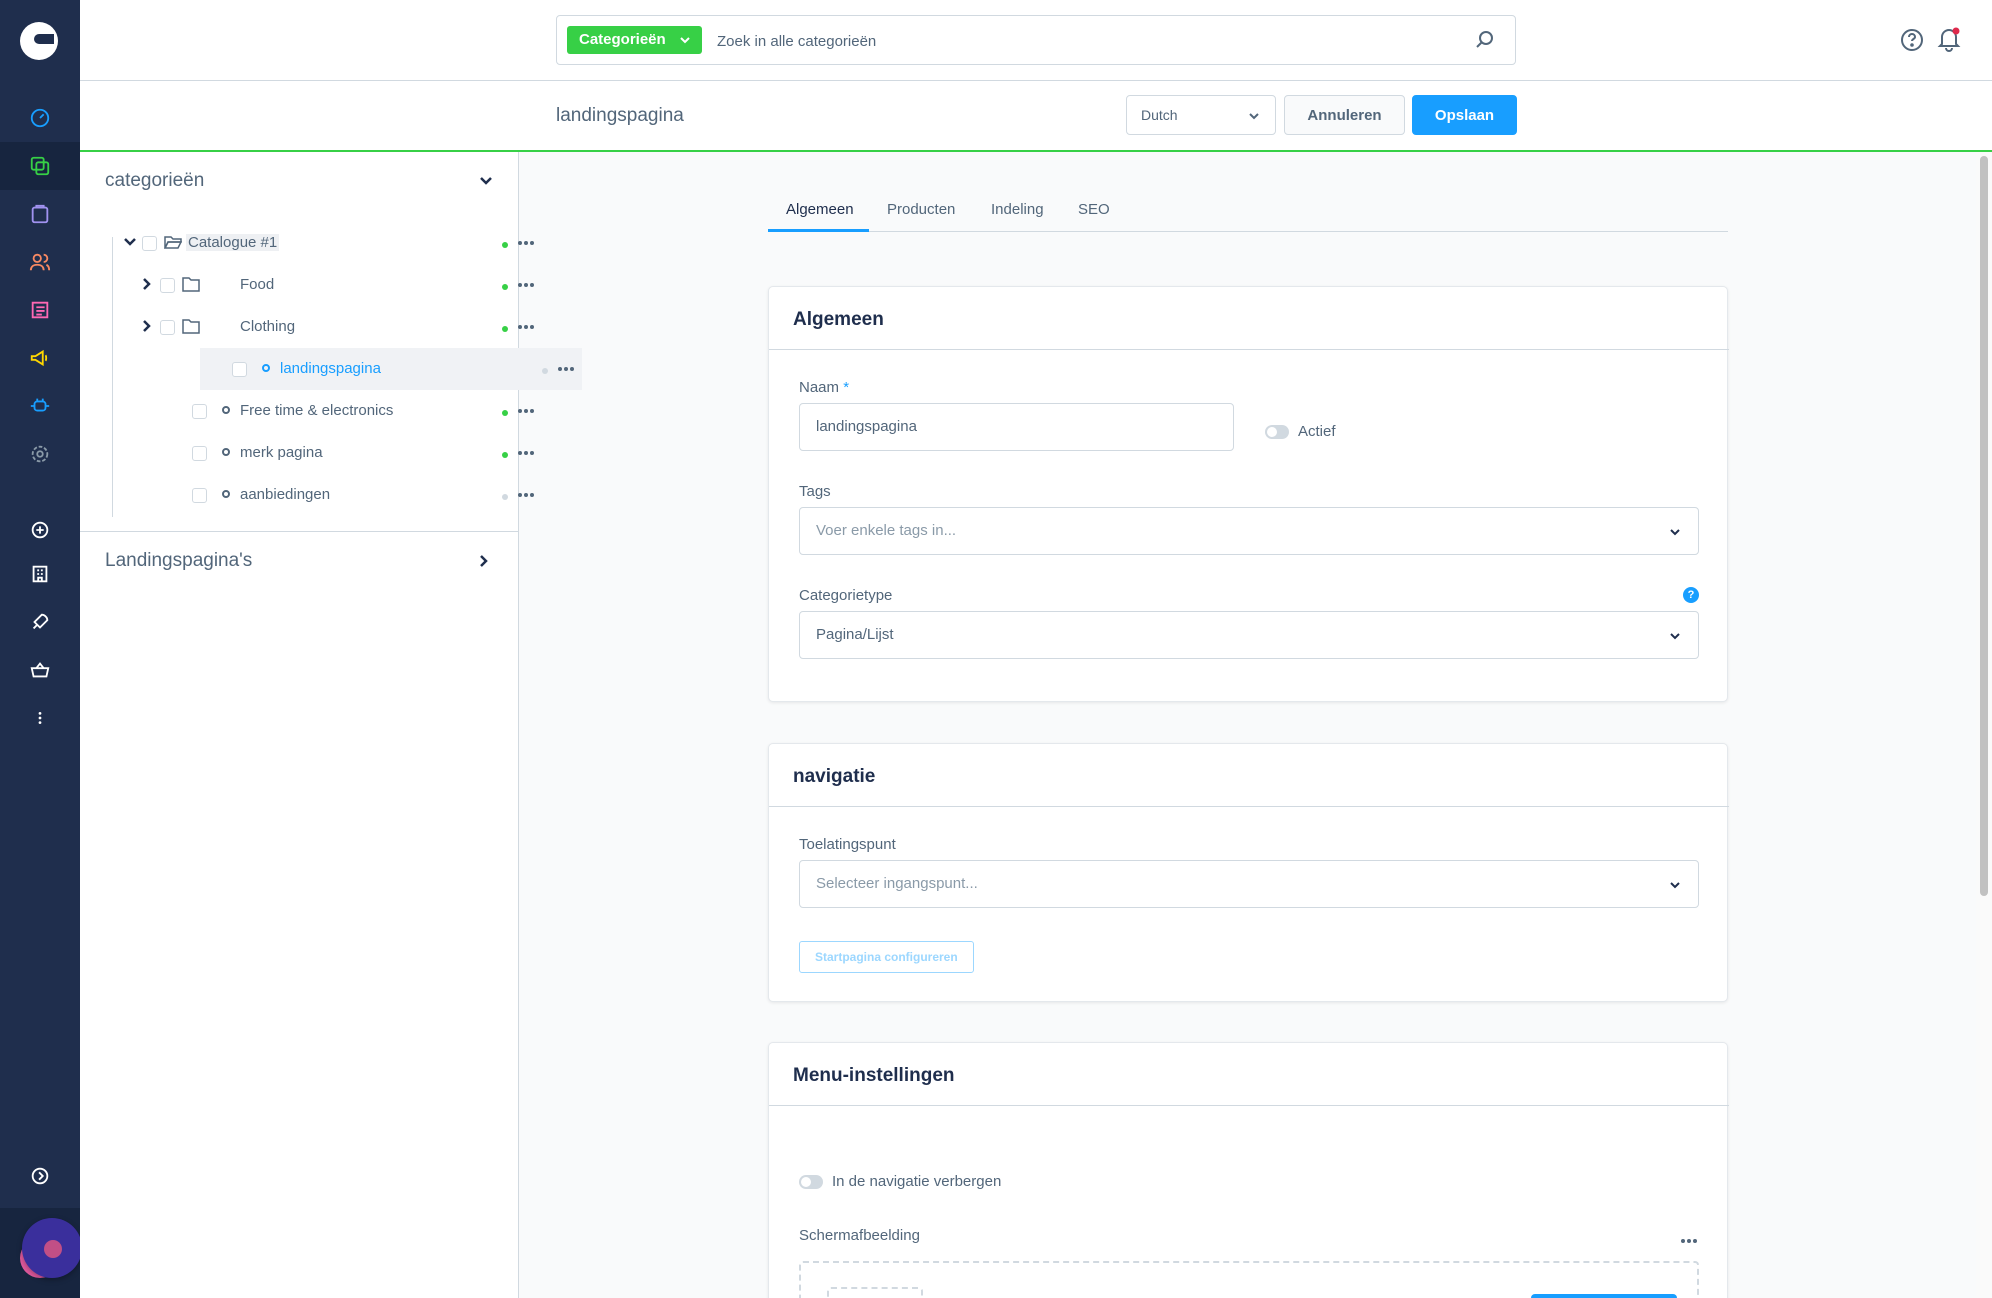 Image resolution: width=1992 pixels, height=1298 pixels. I want to click on configure-homepage-button: Startpagina configureren, so click(886, 957).